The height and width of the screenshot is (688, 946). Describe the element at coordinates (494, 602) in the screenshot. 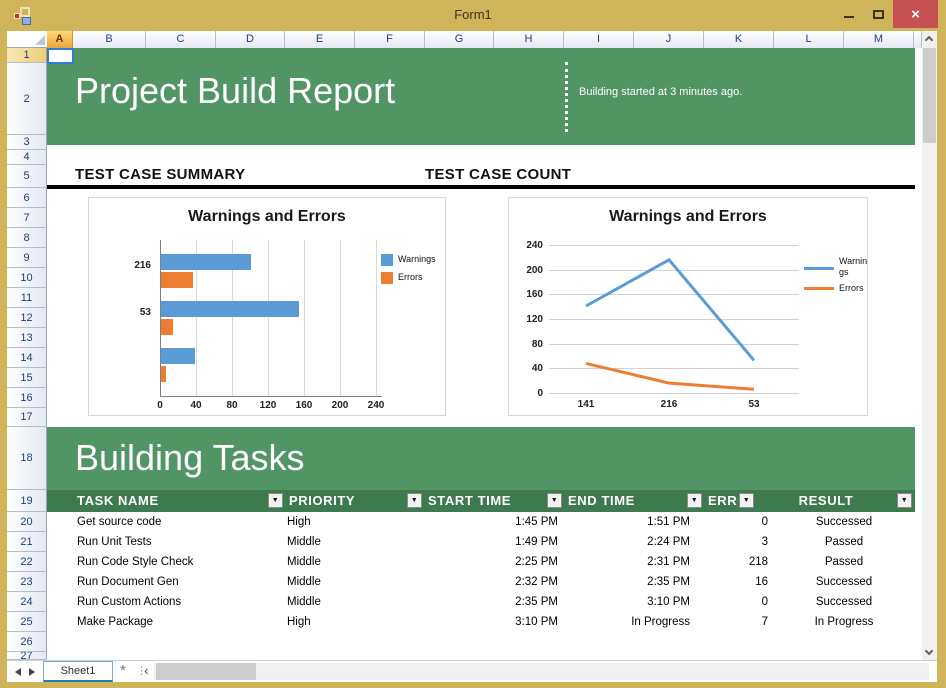

I see `cell-start-time: 2:35 PM` at that location.